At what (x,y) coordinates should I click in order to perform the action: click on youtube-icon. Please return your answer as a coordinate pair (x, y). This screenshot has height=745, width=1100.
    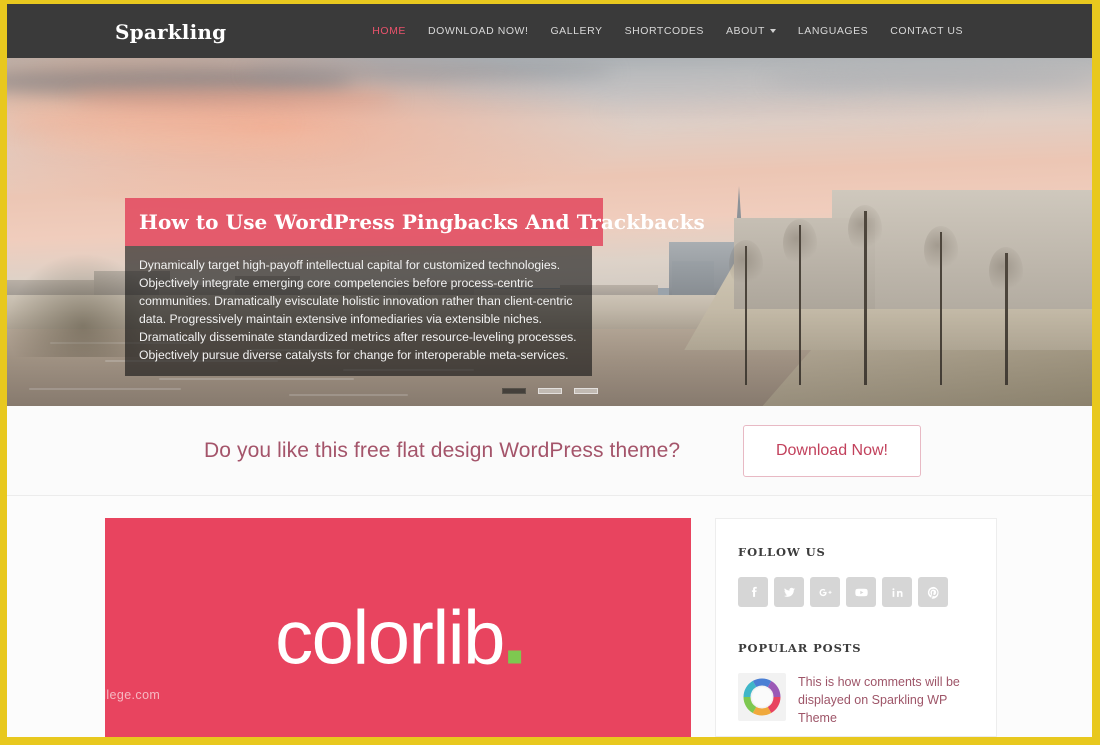
    Looking at the image, I should click on (861, 592).